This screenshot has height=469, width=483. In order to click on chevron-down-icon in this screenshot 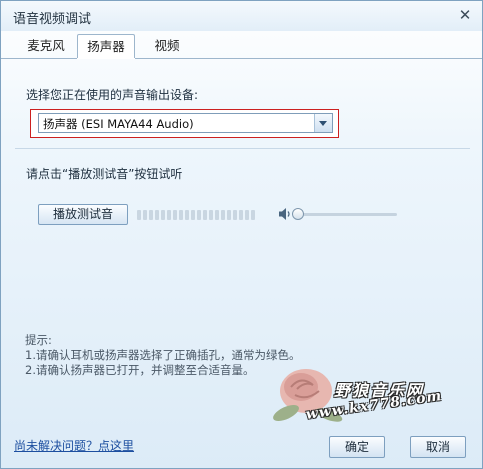, I will do `click(323, 123)`.